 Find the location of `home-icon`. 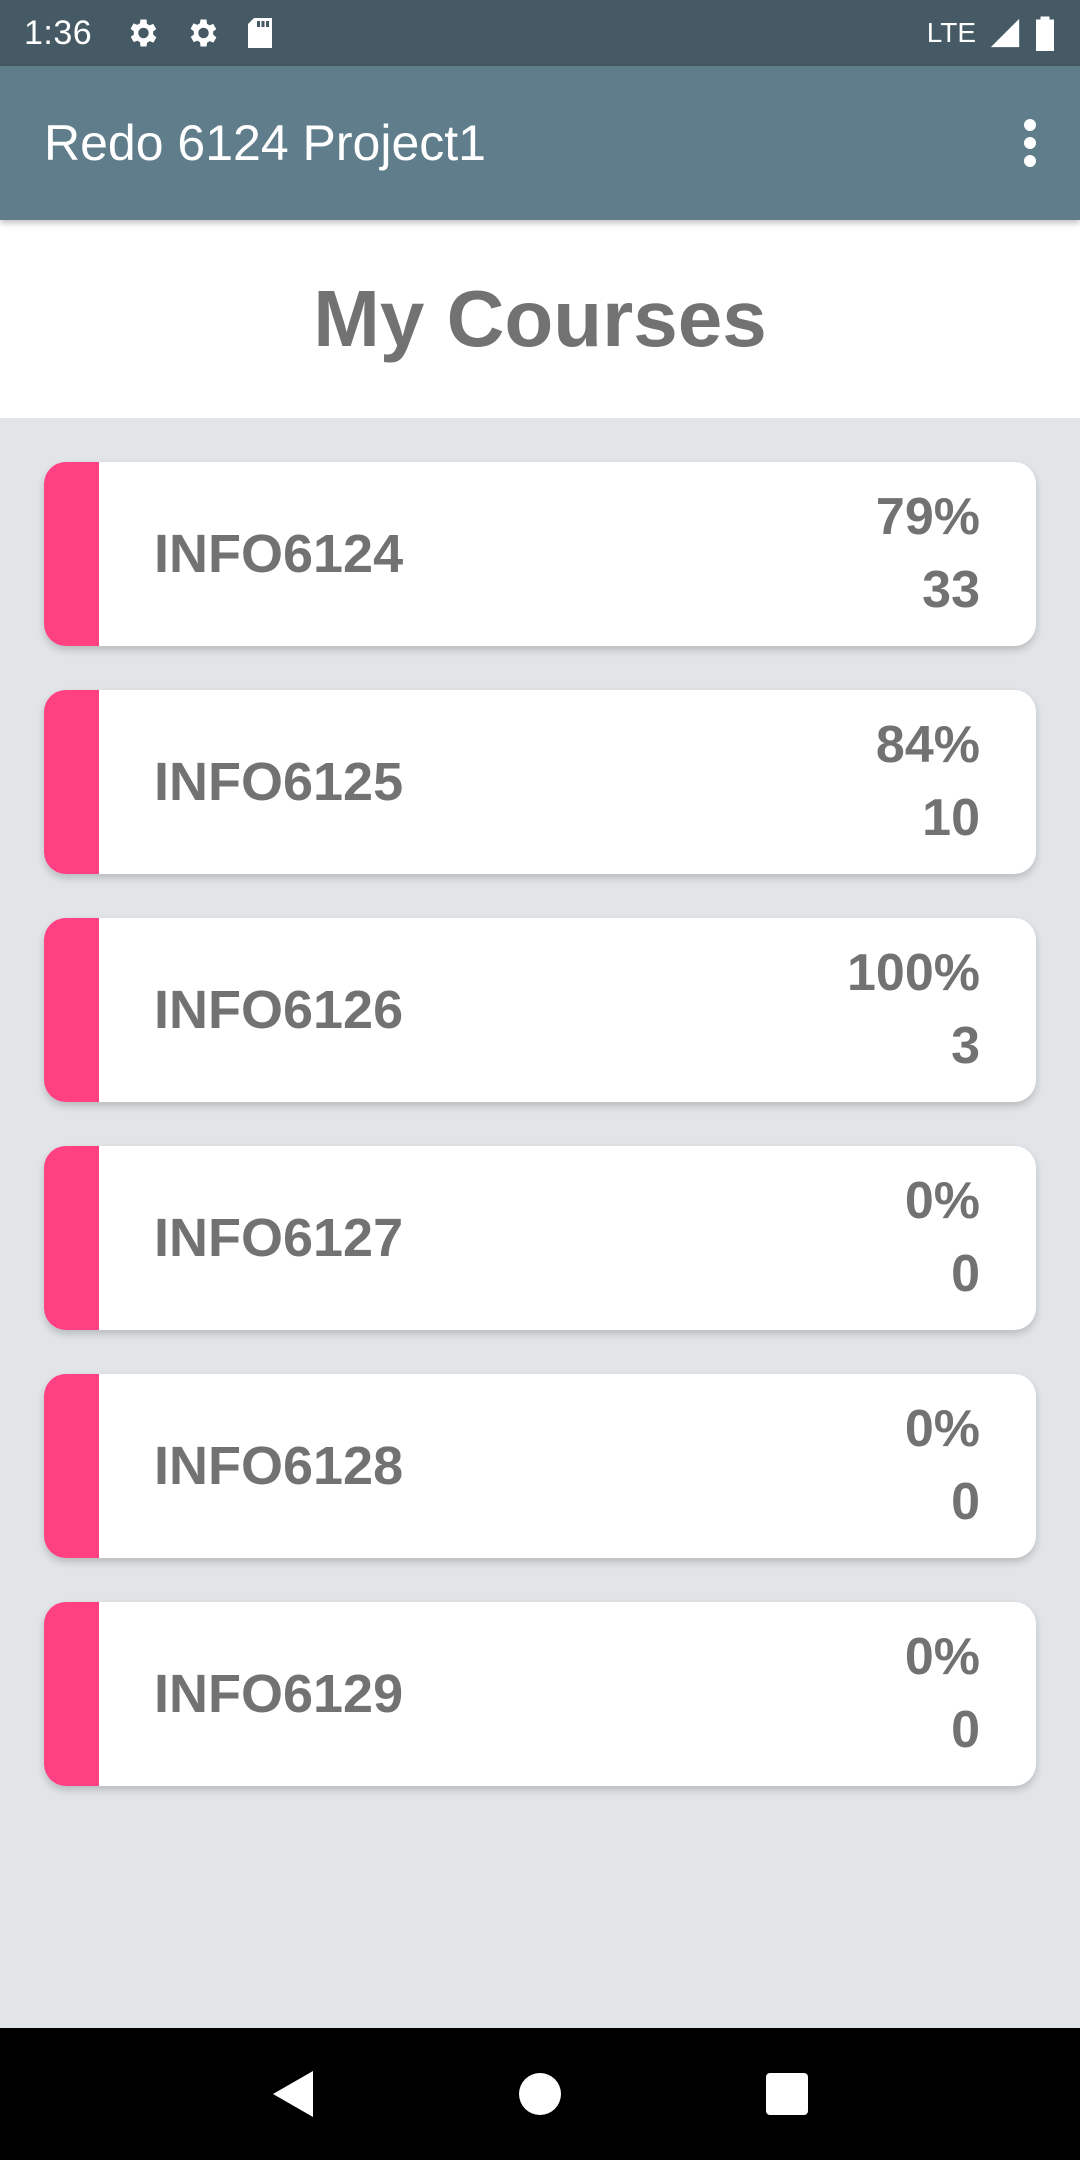

home-icon is located at coordinates (539, 2094).